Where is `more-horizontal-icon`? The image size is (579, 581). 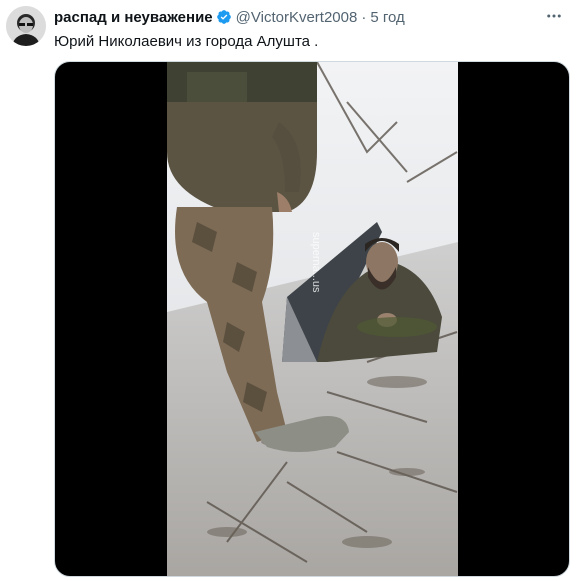
more-horizontal-icon is located at coordinates (554, 16).